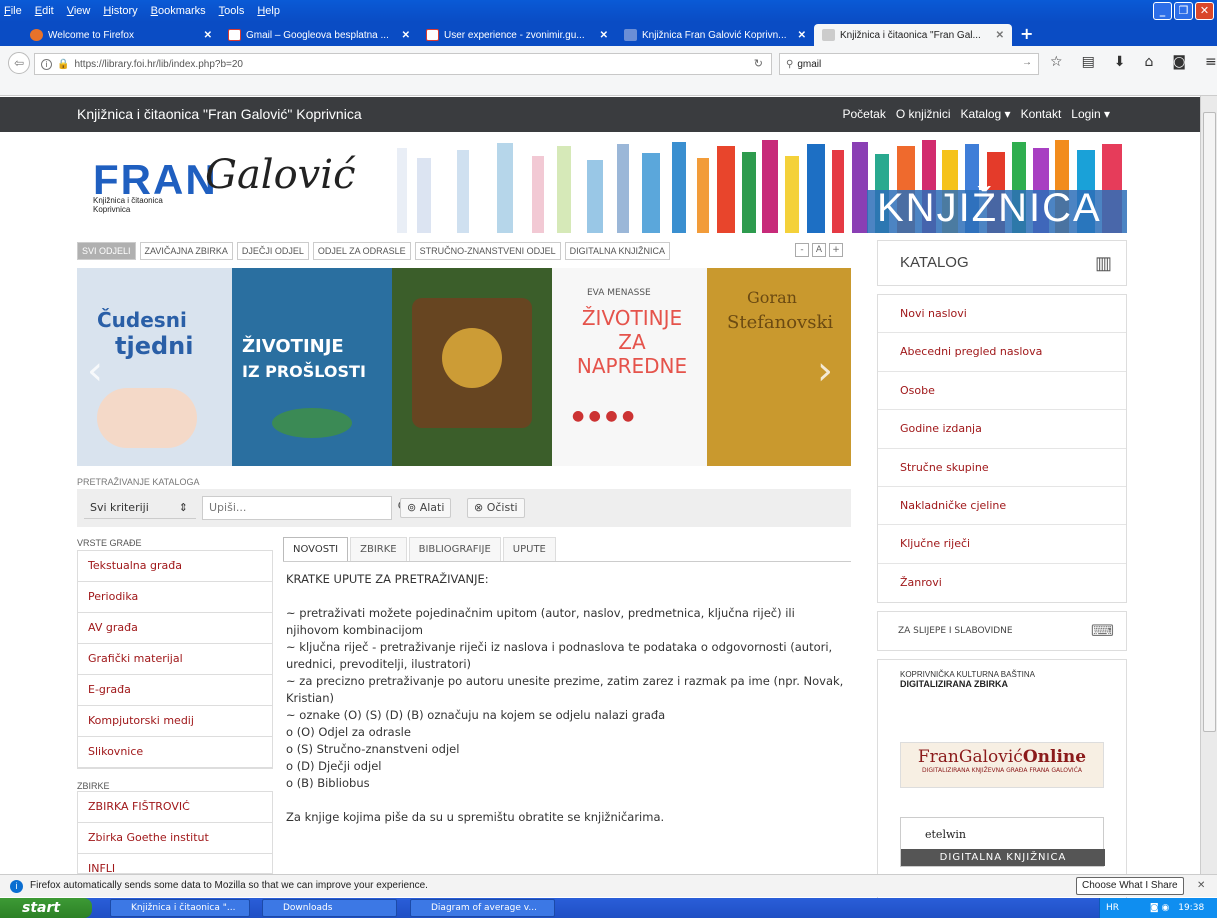 This screenshot has width=1217, height=918. Describe the element at coordinates (529, 549) in the screenshot. I see `tab-upute: UPUTE` at that location.